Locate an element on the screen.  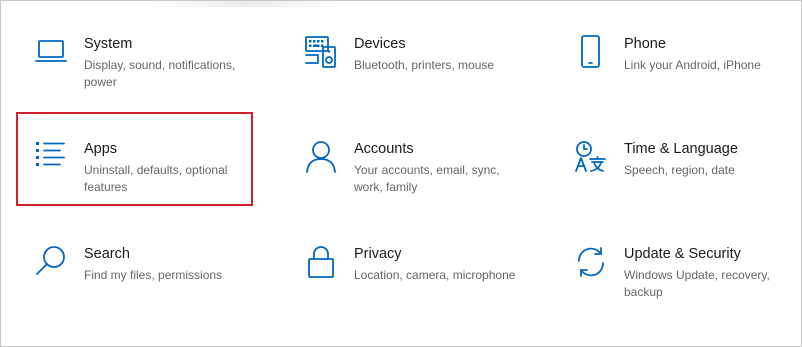
tile-update-security-desc: Windows Update, recovery, backup is located at coordinates (697, 283).